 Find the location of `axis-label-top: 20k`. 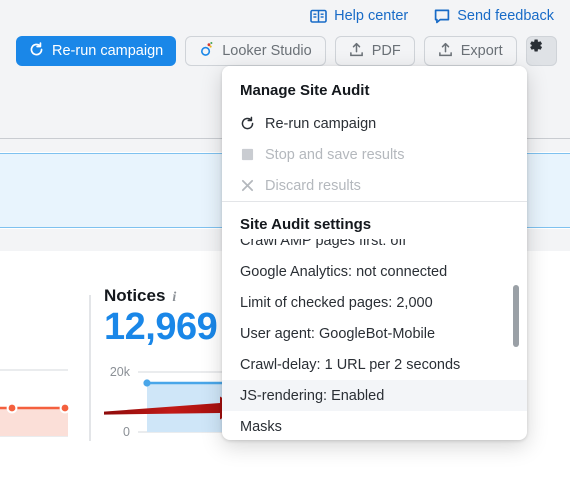

axis-label-top: 20k is located at coordinates (119, 371).